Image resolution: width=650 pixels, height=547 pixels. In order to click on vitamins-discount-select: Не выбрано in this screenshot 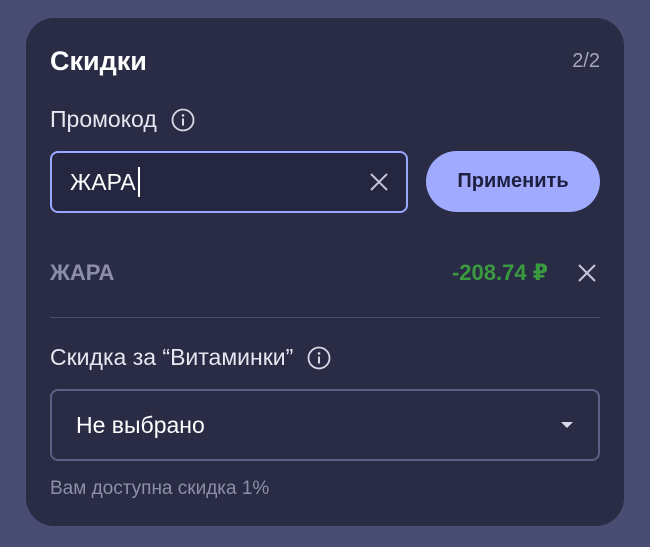, I will do `click(325, 425)`.